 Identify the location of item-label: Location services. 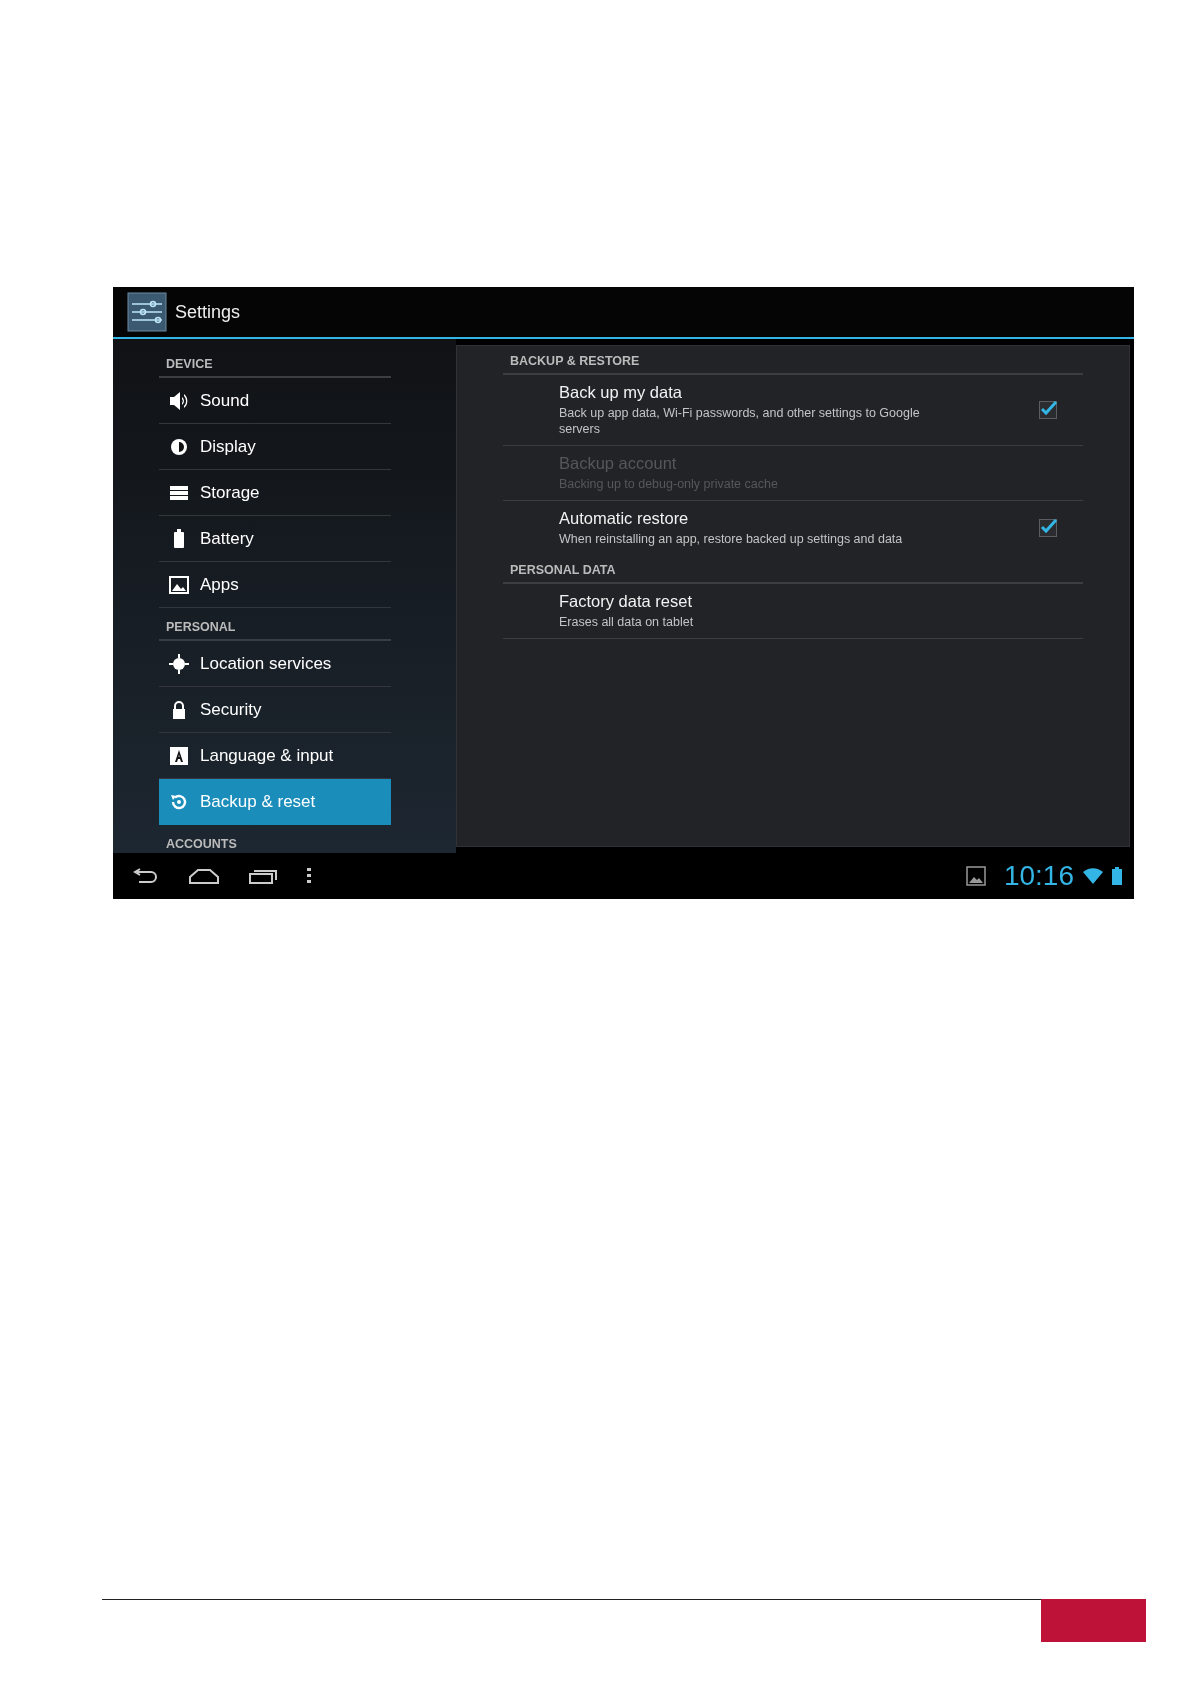
(266, 663).